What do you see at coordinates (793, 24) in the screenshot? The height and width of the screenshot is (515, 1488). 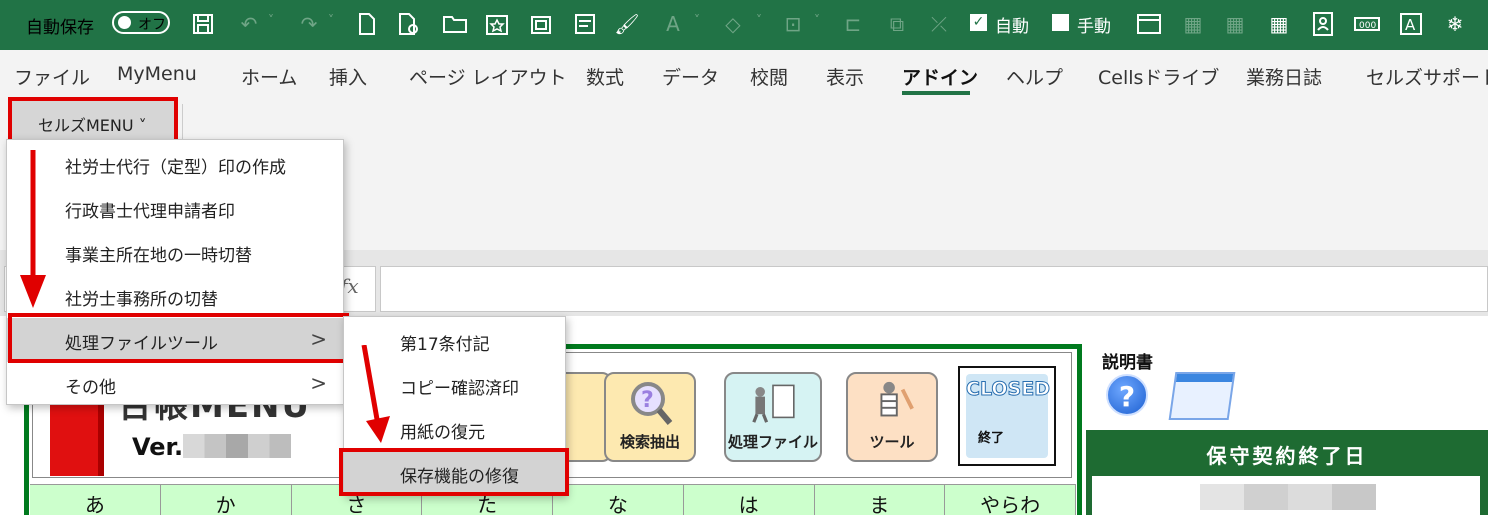 I see `text-box-icon: ⊡` at bounding box center [793, 24].